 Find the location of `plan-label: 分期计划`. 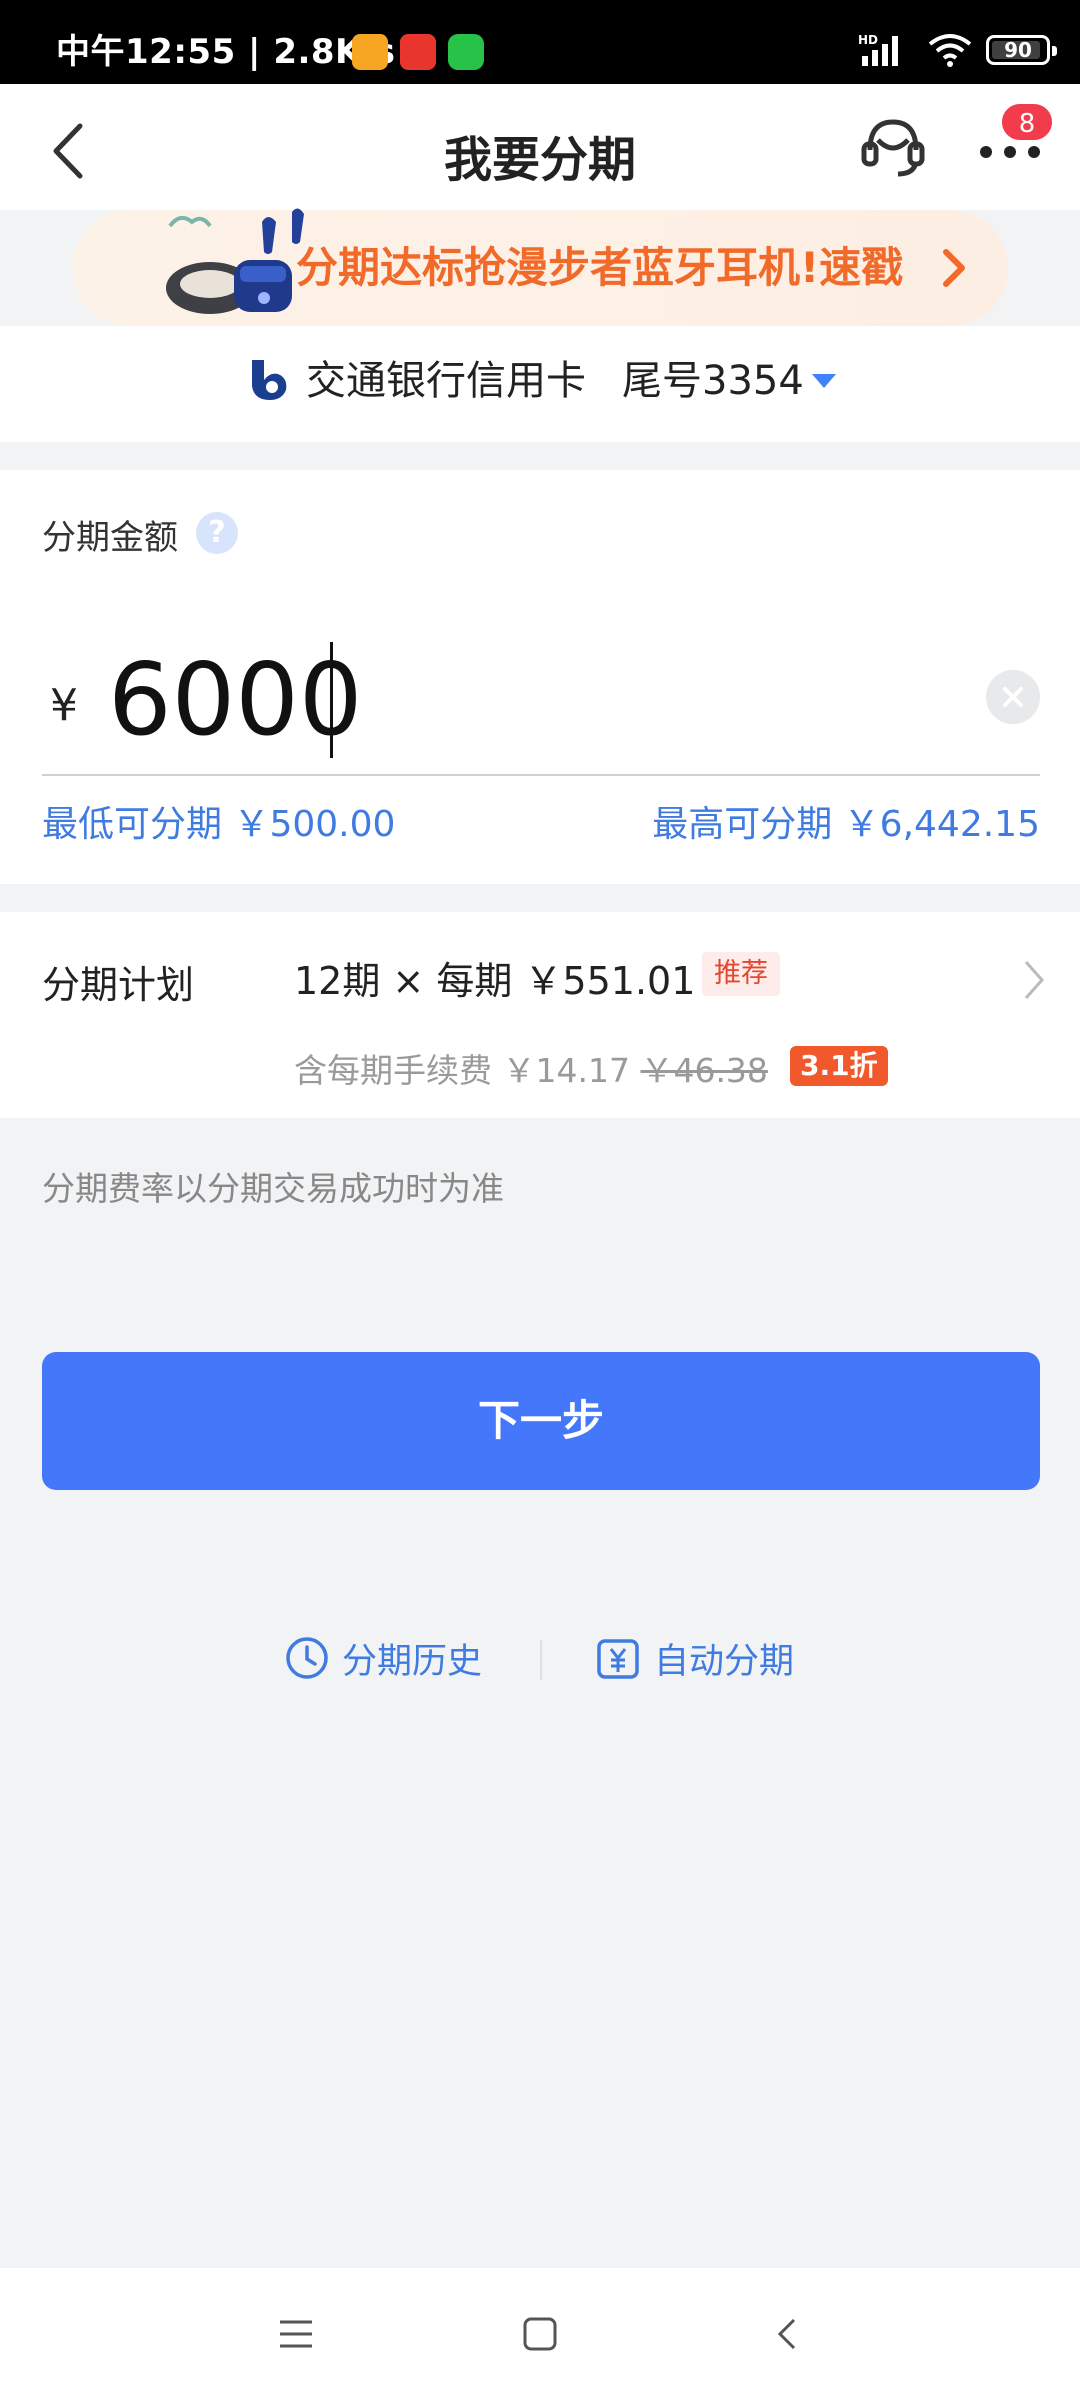

plan-label: 分期计划 is located at coordinates (118, 985).